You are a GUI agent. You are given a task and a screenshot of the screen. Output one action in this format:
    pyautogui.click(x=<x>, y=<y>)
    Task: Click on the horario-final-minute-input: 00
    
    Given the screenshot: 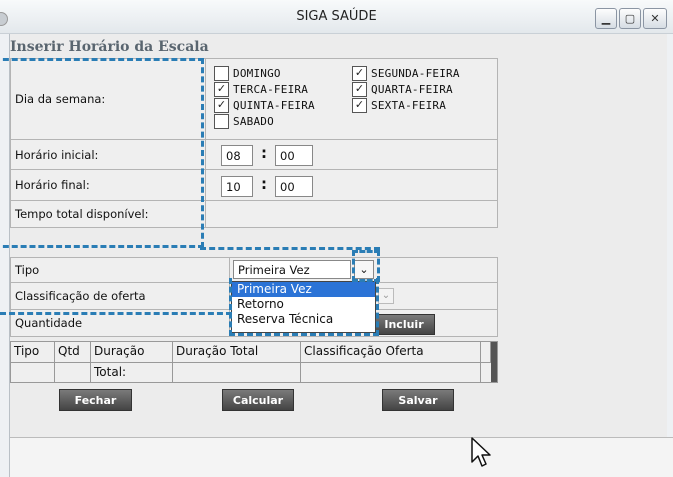 What is the action you would take?
    pyautogui.click(x=294, y=186)
    